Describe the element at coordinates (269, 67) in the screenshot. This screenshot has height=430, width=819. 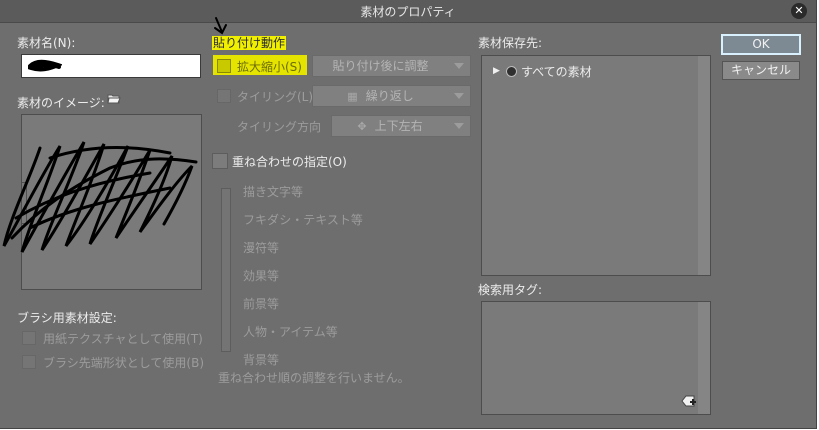
I see `scale-label: 拡大縮小(S)` at that location.